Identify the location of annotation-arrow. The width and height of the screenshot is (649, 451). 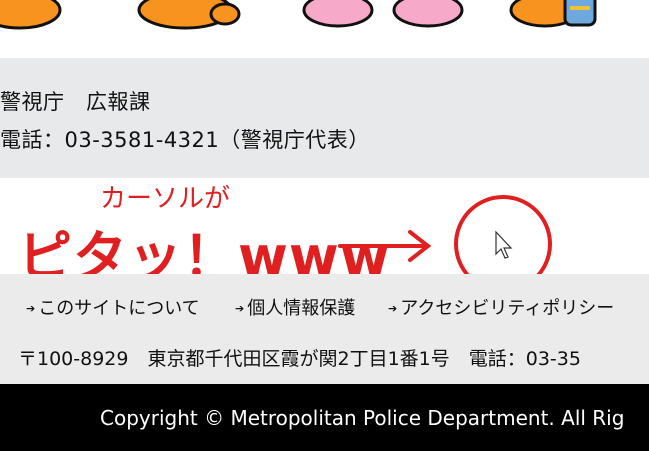
(385, 246).